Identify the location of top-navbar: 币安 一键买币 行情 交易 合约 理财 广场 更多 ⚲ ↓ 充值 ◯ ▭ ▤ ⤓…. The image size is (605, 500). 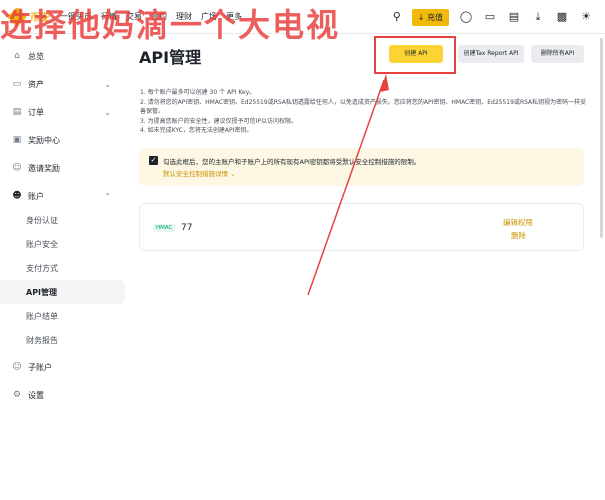
(302, 17).